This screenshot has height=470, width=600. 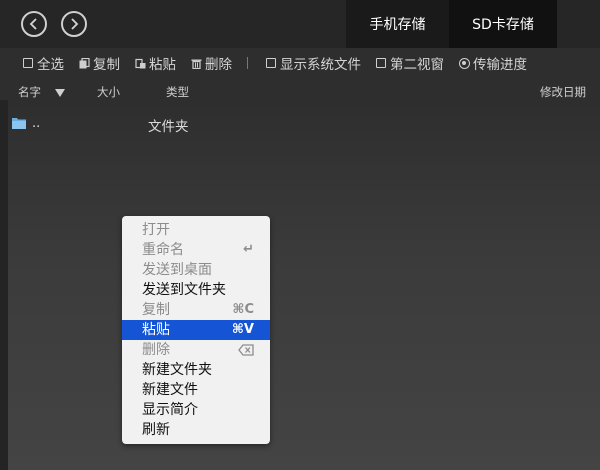 I want to click on copy-label: 复制, so click(x=106, y=65).